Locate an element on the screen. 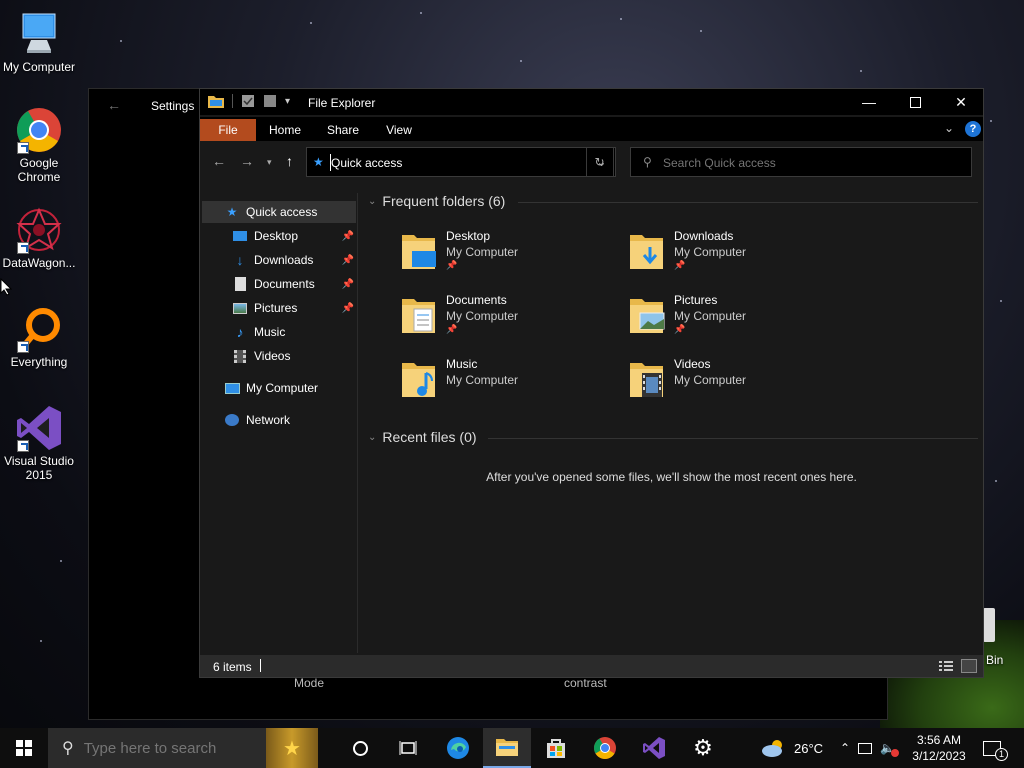  desktop-icon-my-computer: My Computer is located at coordinates (39, 42).